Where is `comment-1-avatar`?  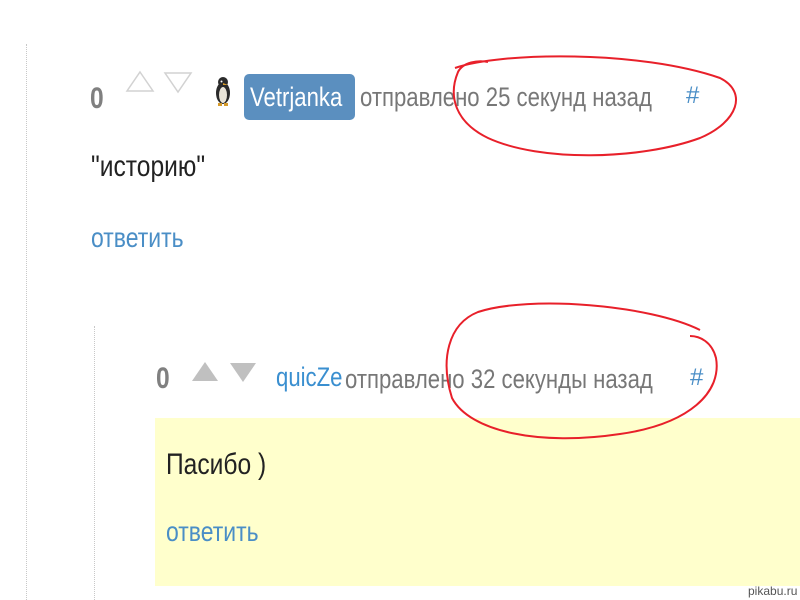
comment-1-avatar is located at coordinates (223, 93).